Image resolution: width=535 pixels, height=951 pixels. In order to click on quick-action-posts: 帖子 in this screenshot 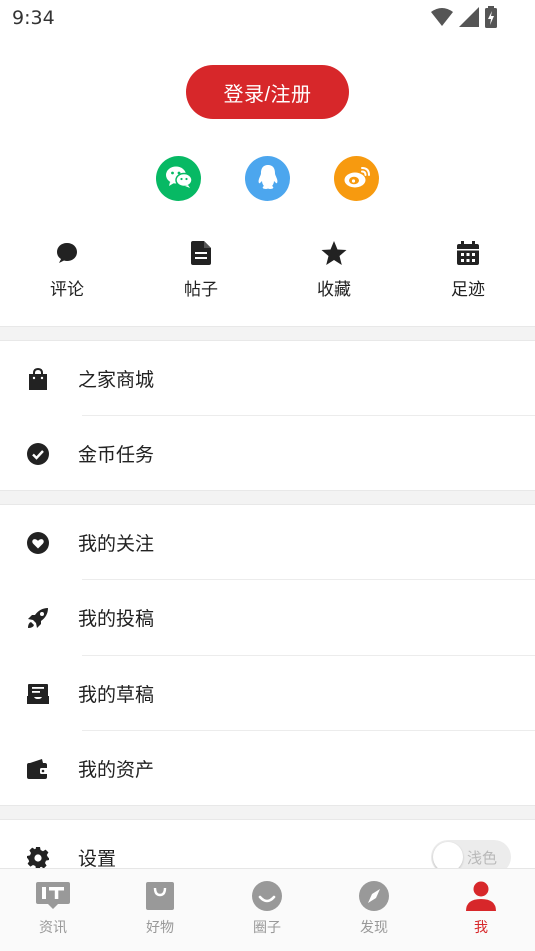, I will do `click(201, 269)`.